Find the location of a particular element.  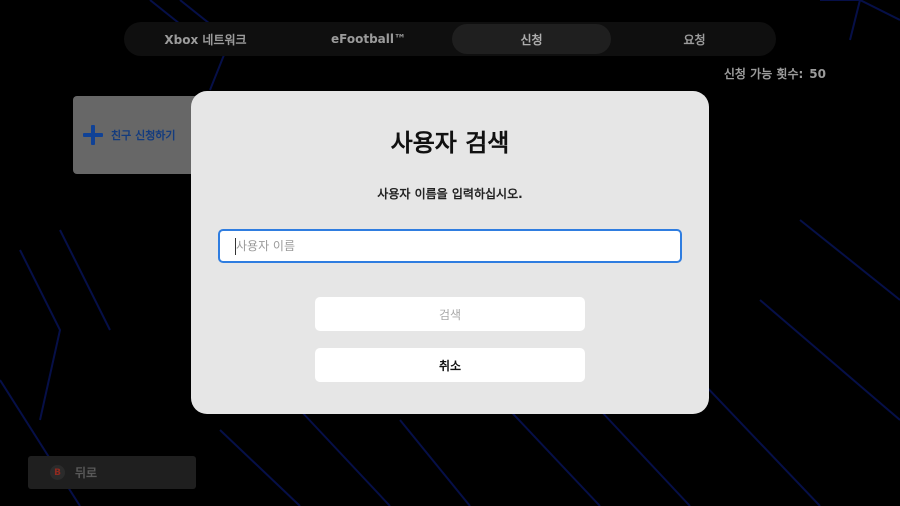

dialog-title: 사용자 검색 is located at coordinates (450, 143).